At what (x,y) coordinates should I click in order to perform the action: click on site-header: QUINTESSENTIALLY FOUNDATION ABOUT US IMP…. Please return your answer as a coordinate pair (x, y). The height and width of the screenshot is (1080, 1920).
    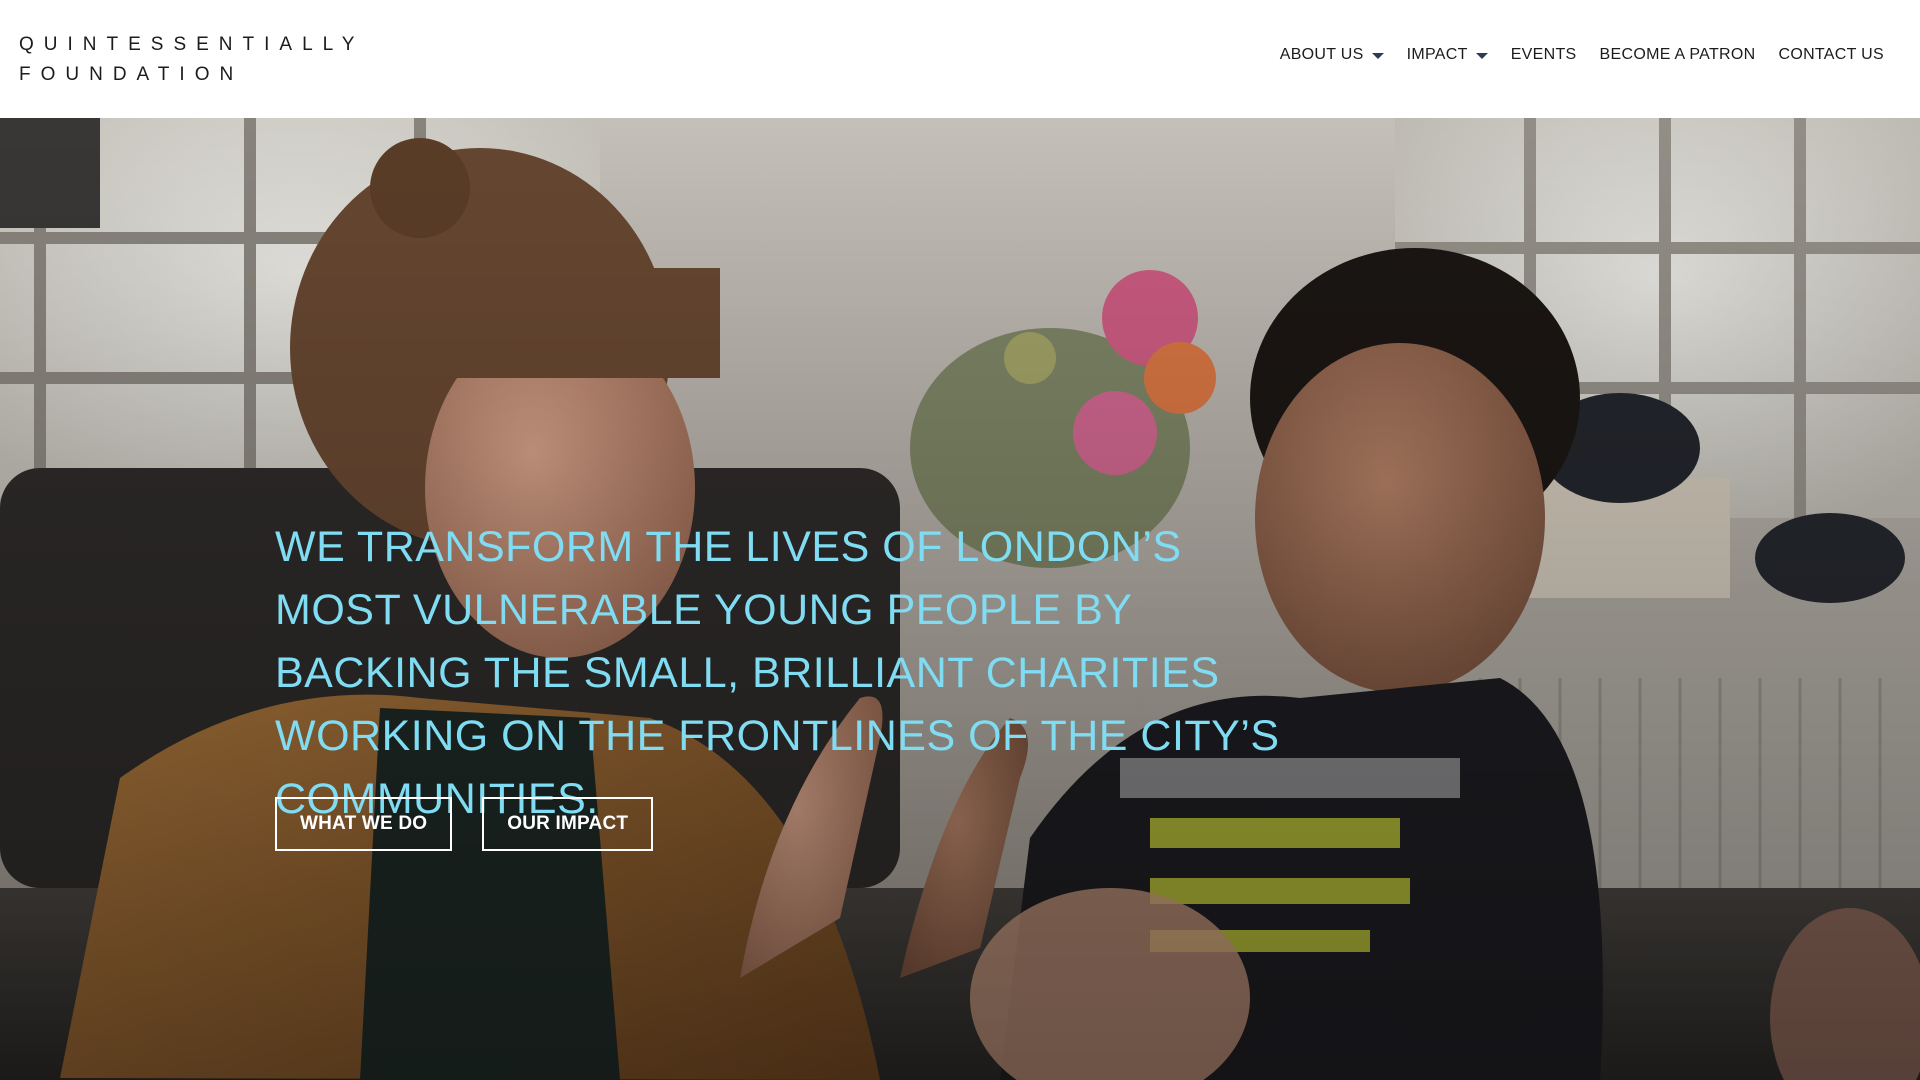
    Looking at the image, I should click on (960, 59).